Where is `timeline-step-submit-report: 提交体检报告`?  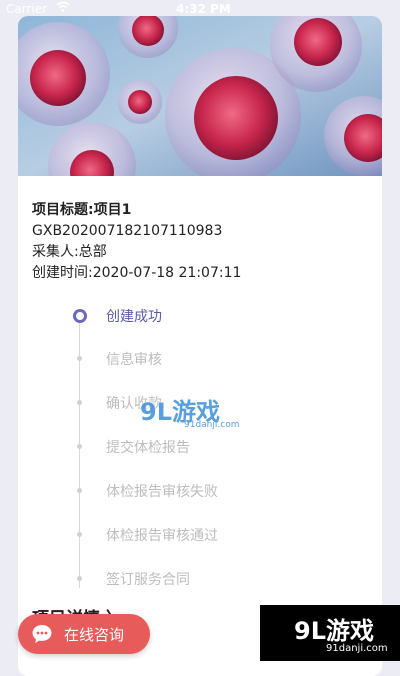
timeline-step-submit-report: 提交体检报告 is located at coordinates (200, 447).